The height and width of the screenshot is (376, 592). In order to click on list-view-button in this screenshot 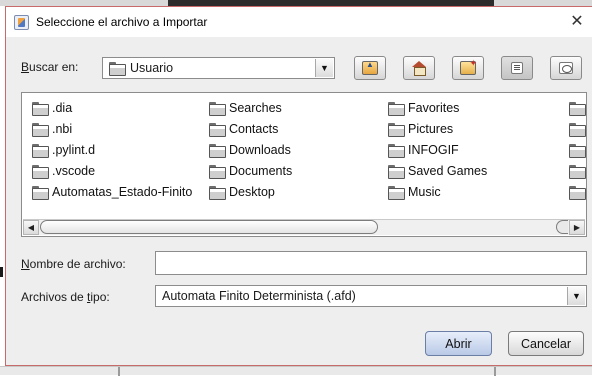, I will do `click(517, 68)`.